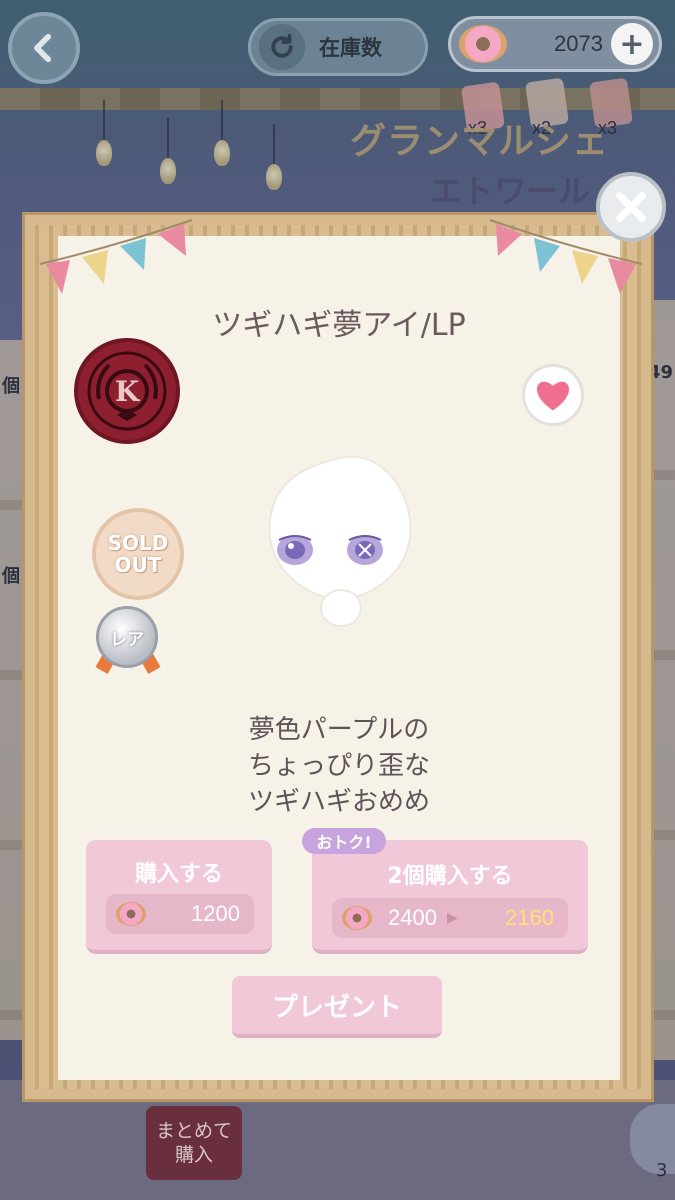 This screenshot has width=675, height=1200. I want to click on chevron-left-icon, so click(43, 48).